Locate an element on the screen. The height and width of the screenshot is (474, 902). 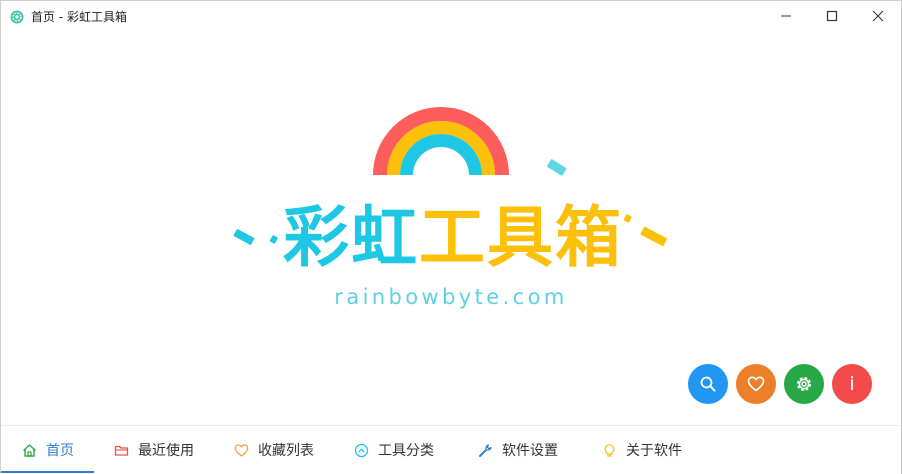
lightbulb-icon is located at coordinates (609, 450).